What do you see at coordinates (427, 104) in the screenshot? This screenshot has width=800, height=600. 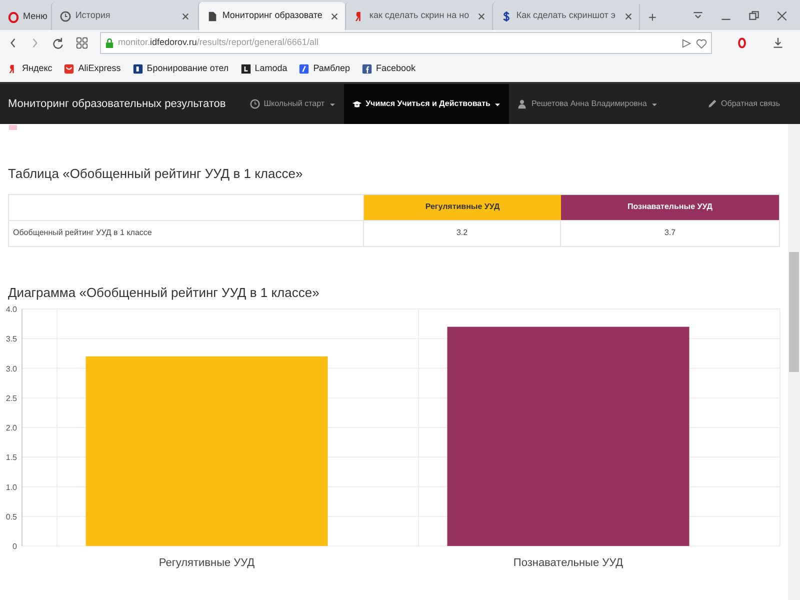 I see `nav-link: Учимся Учиться и Действовать` at bounding box center [427, 104].